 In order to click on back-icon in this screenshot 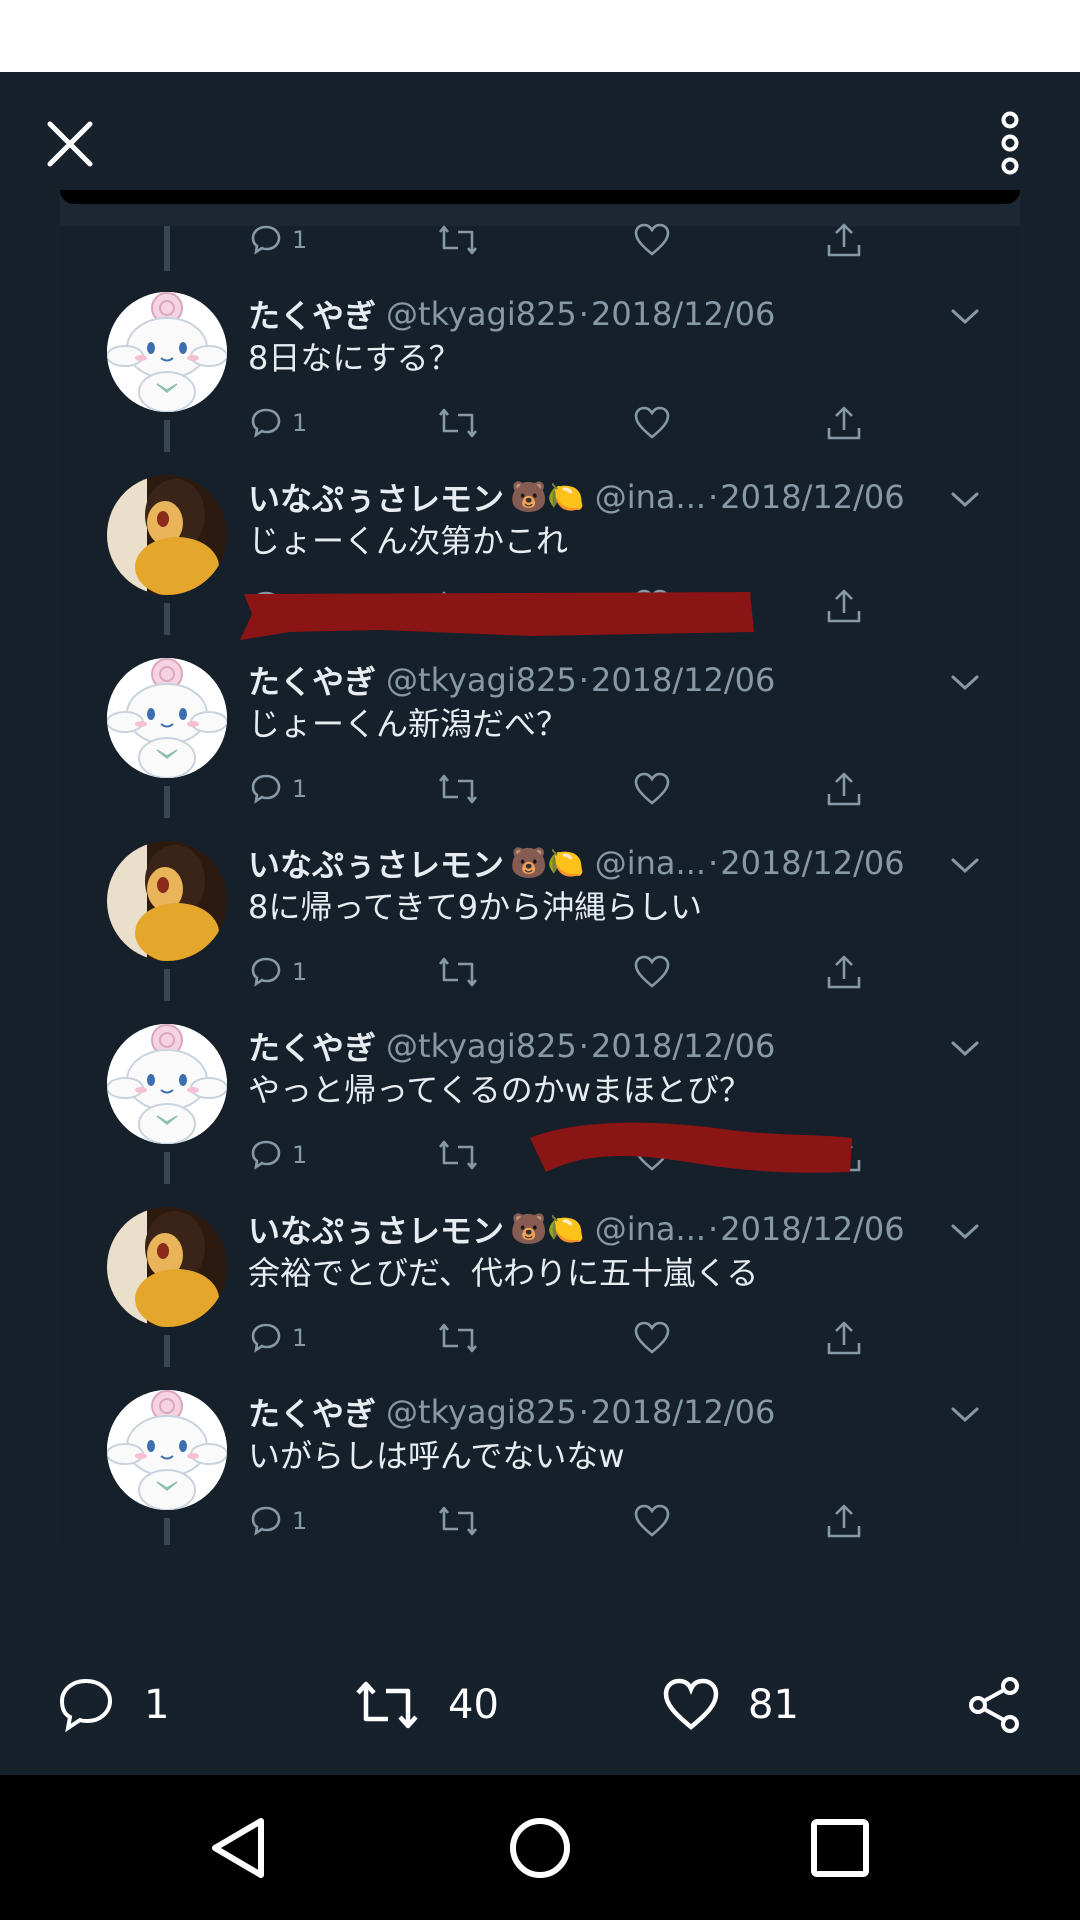, I will do `click(240, 1848)`.